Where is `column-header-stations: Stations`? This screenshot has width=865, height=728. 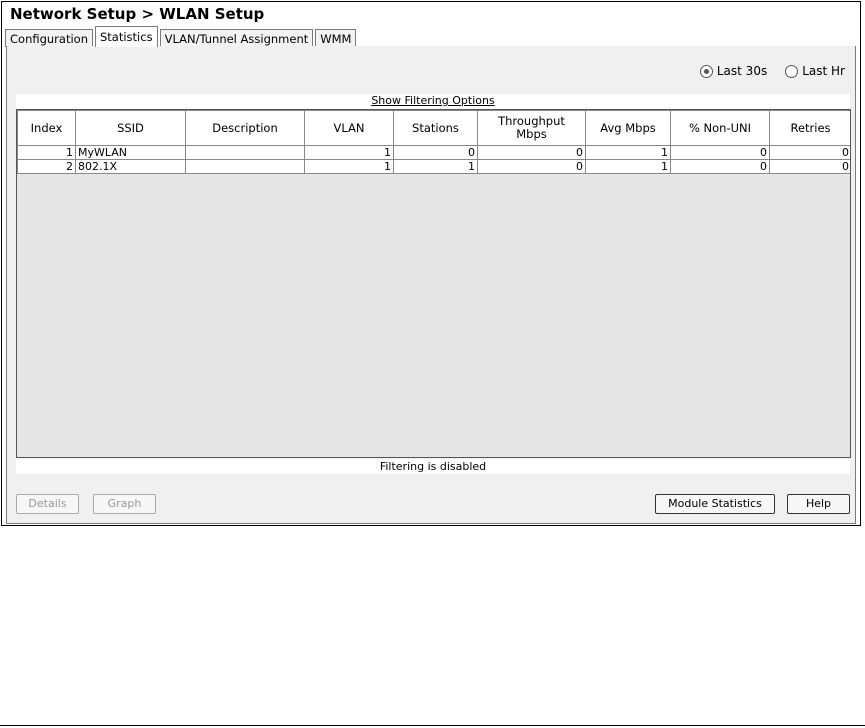
column-header-stations: Stations is located at coordinates (435, 128).